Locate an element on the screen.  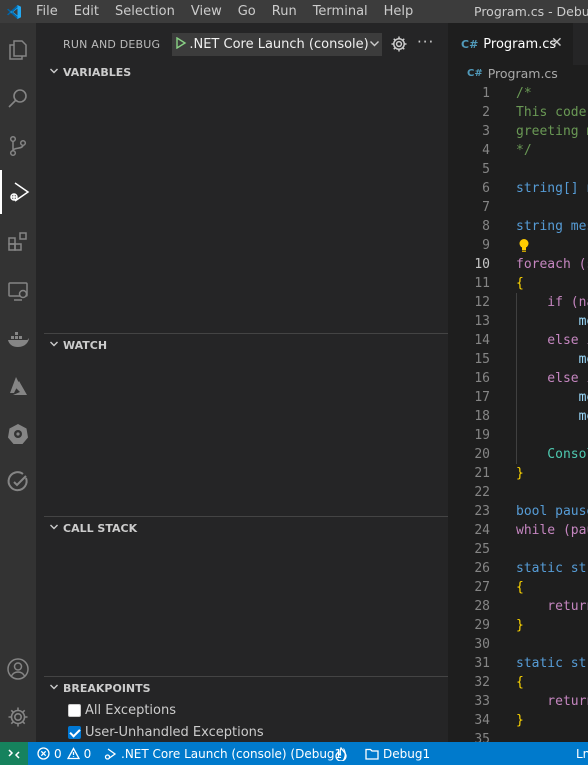
code-line: 23 bool pause is located at coordinates (518, 511).